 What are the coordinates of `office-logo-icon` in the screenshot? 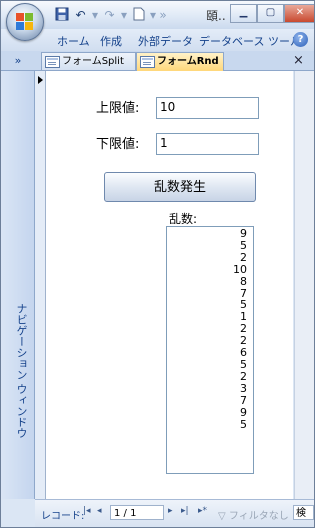 It's located at (25, 22).